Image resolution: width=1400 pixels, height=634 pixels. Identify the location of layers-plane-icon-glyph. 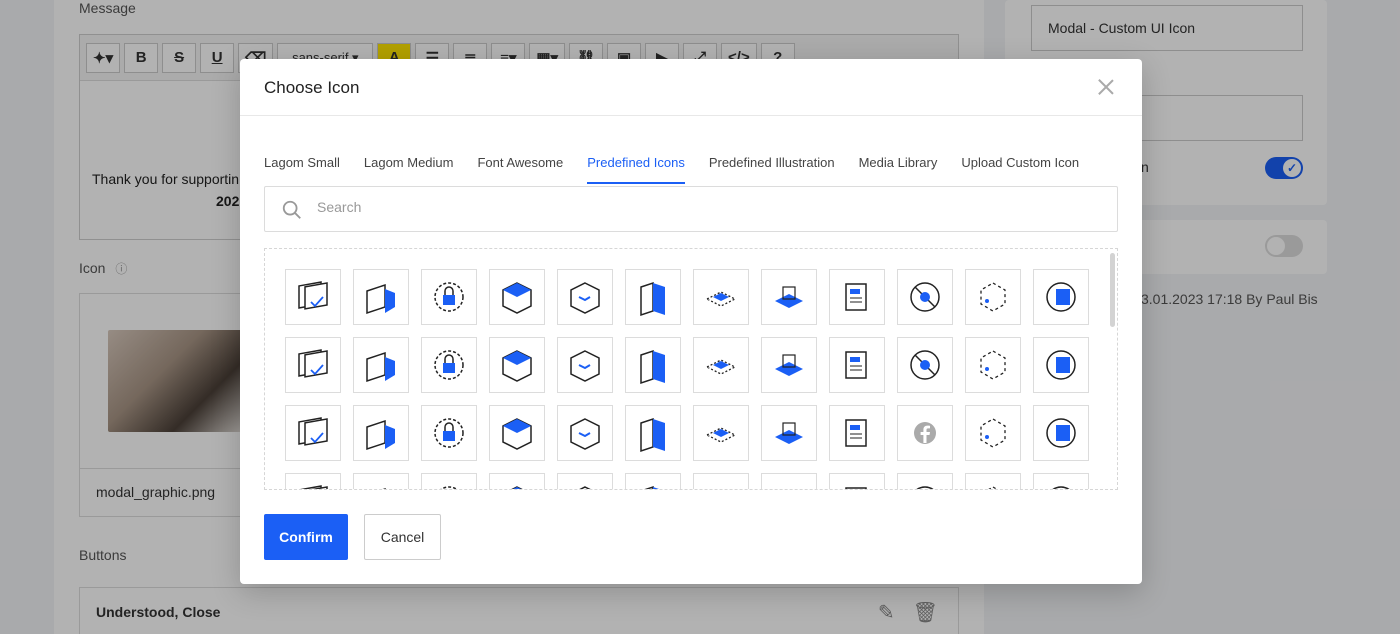
(721, 299).